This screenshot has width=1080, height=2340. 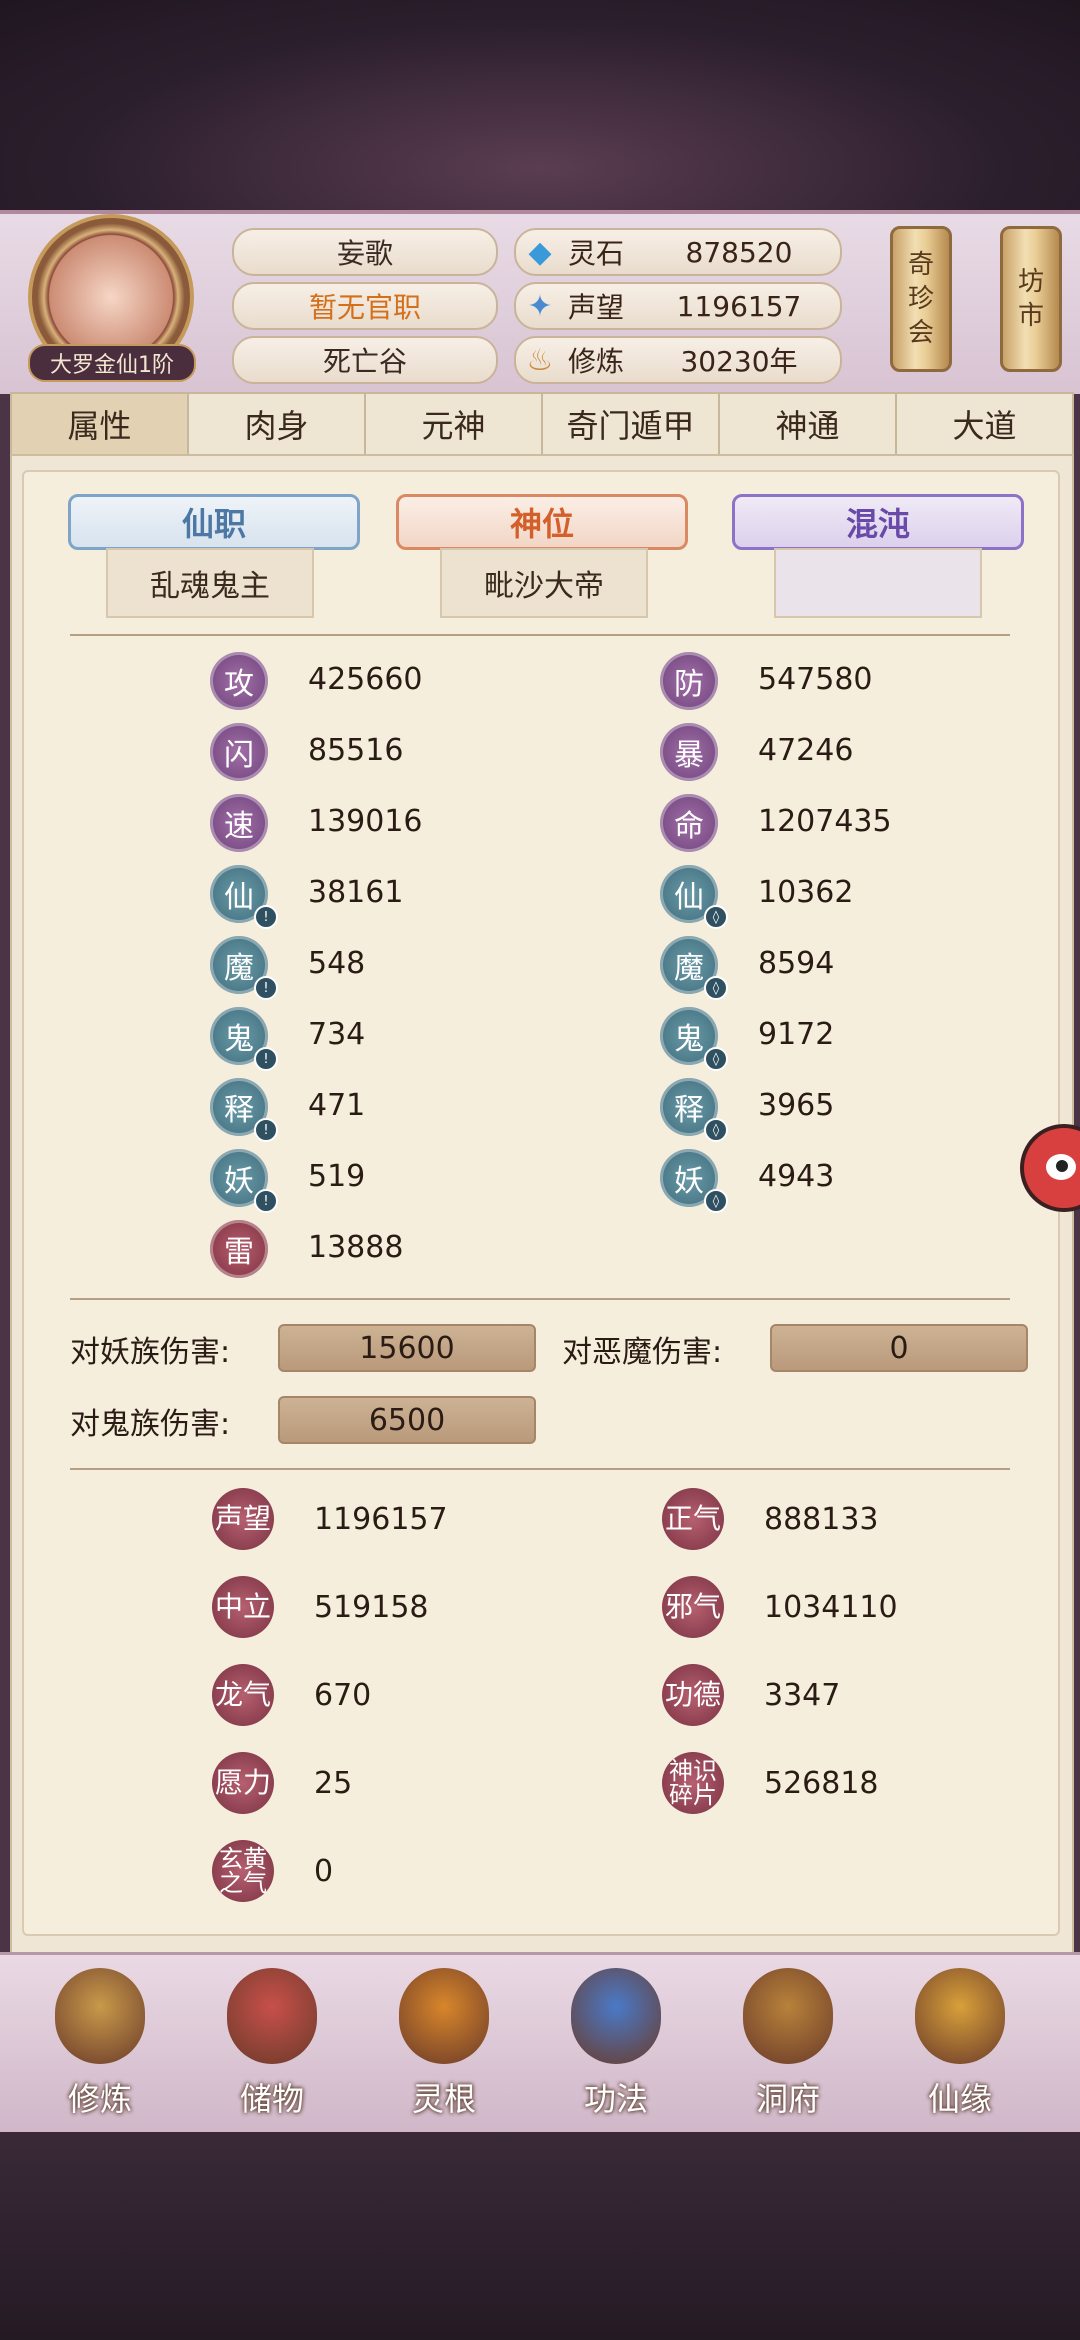 What do you see at coordinates (337, 963) in the screenshot?
I see `left-stat-value: 548` at bounding box center [337, 963].